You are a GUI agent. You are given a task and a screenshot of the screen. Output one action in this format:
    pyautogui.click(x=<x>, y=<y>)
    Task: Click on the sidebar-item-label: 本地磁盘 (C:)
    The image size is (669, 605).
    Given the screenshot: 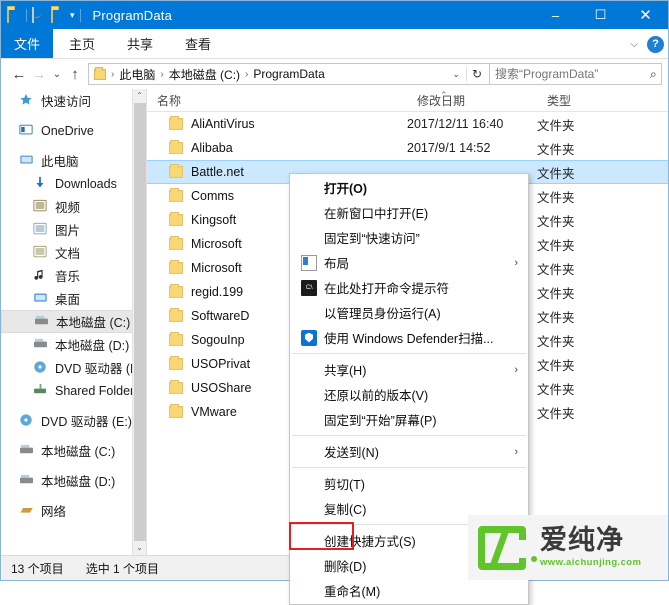 What is the action you would take?
    pyautogui.click(x=93, y=323)
    